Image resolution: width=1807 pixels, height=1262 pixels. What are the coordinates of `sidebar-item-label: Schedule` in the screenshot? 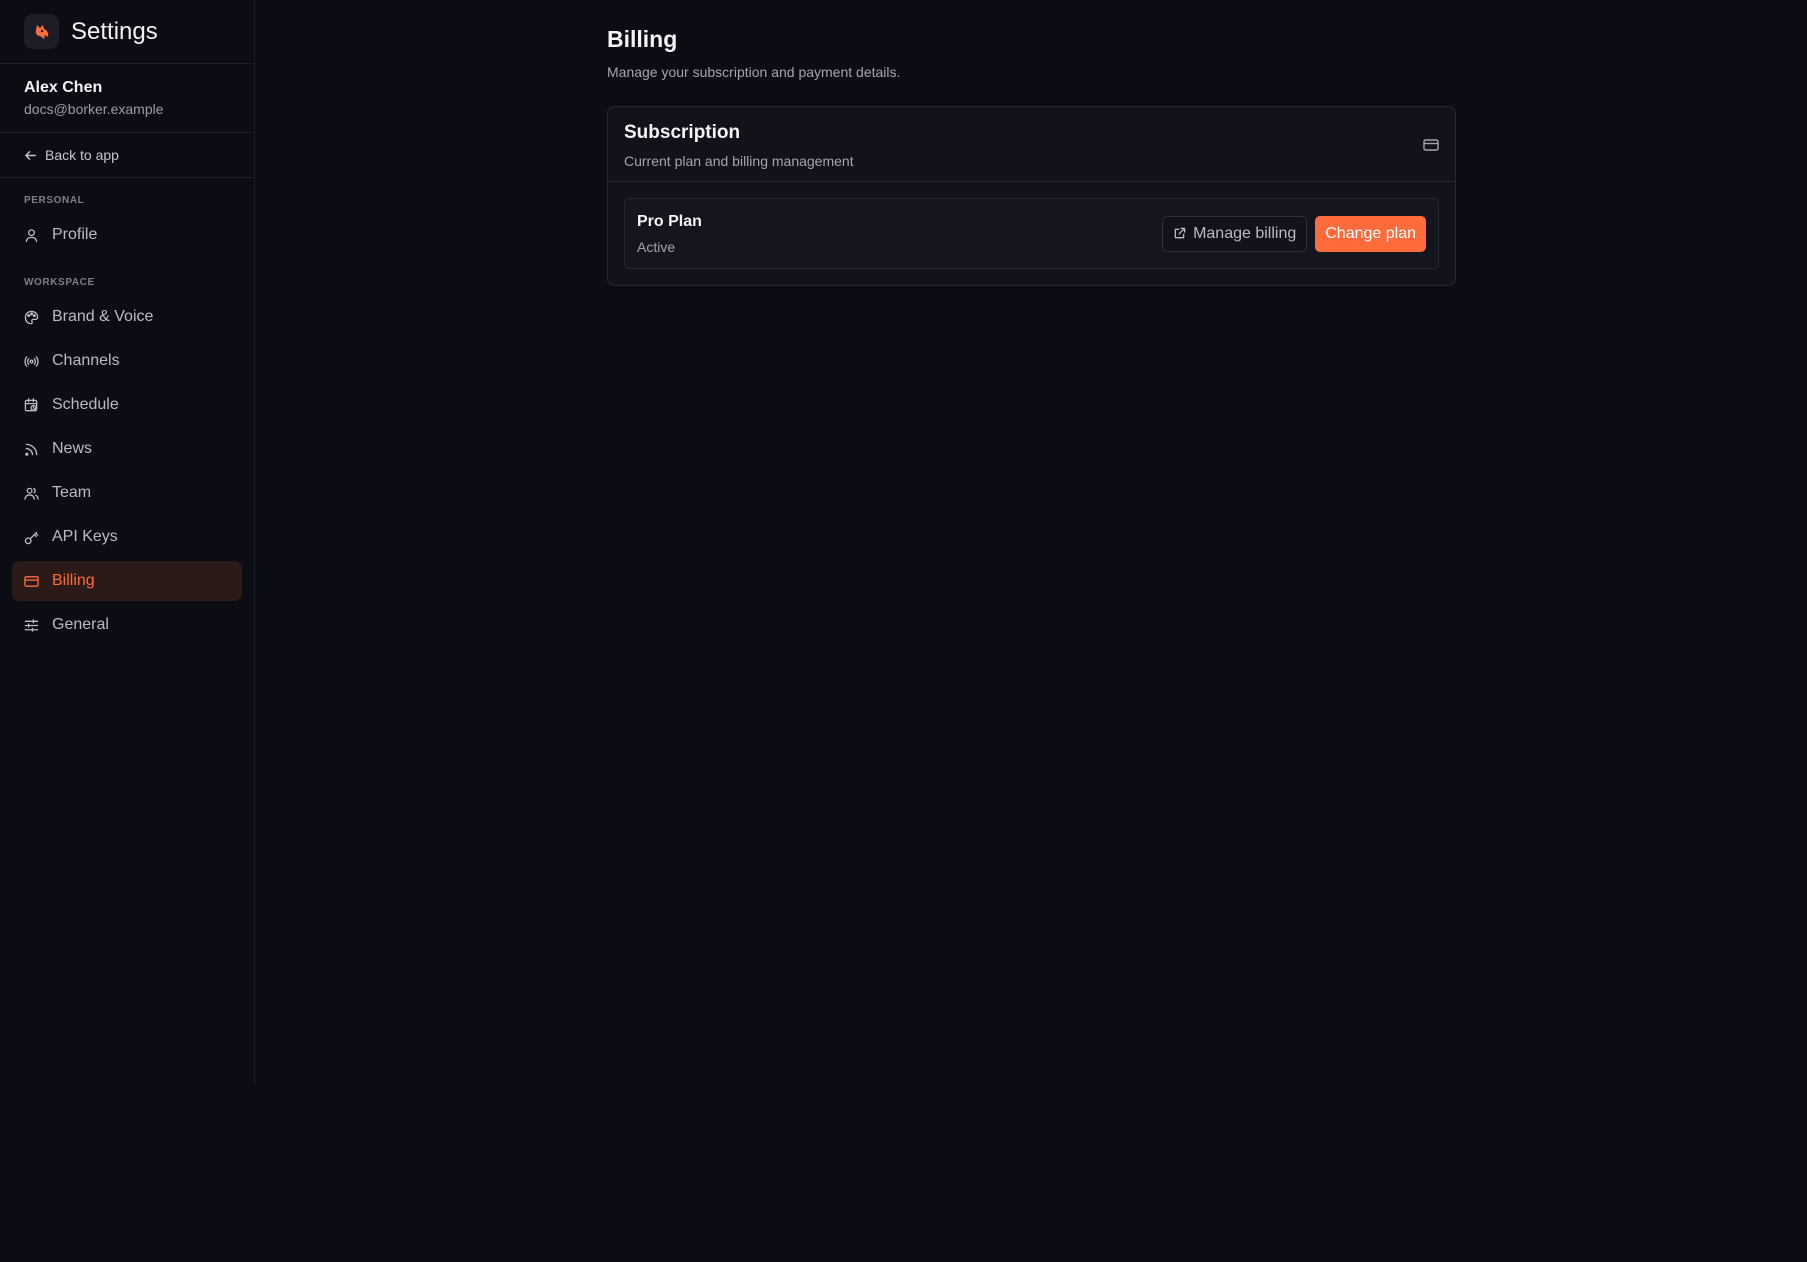 It's located at (85, 404).